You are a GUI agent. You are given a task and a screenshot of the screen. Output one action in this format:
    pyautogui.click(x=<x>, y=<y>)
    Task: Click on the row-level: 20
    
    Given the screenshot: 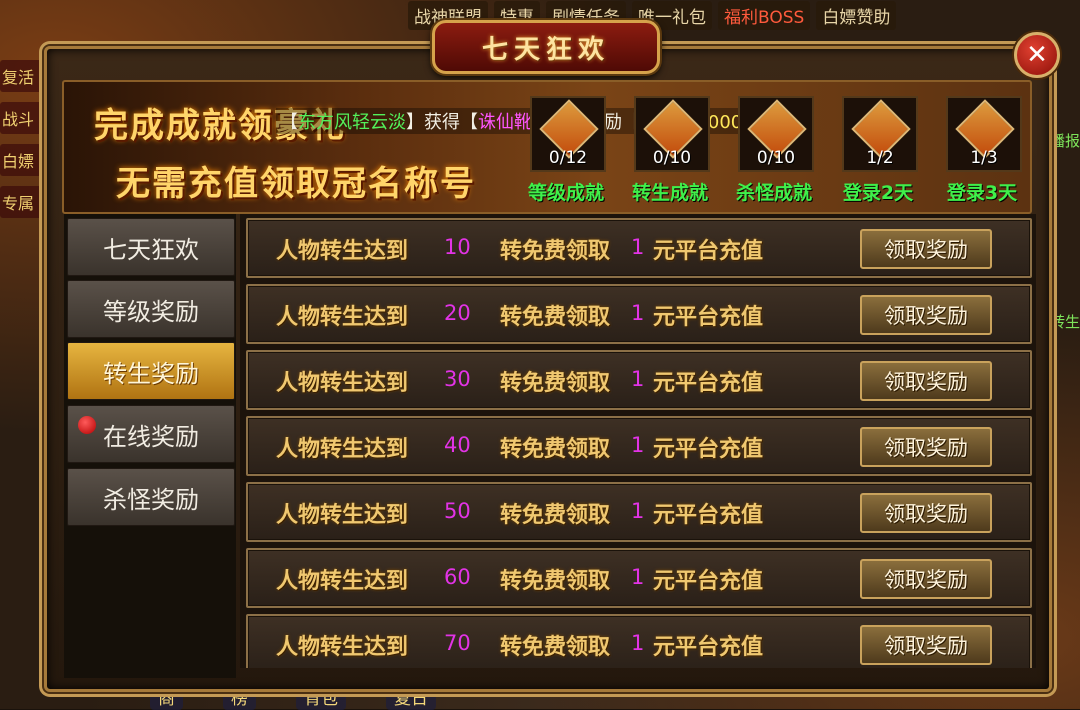 What is the action you would take?
    pyautogui.click(x=457, y=313)
    